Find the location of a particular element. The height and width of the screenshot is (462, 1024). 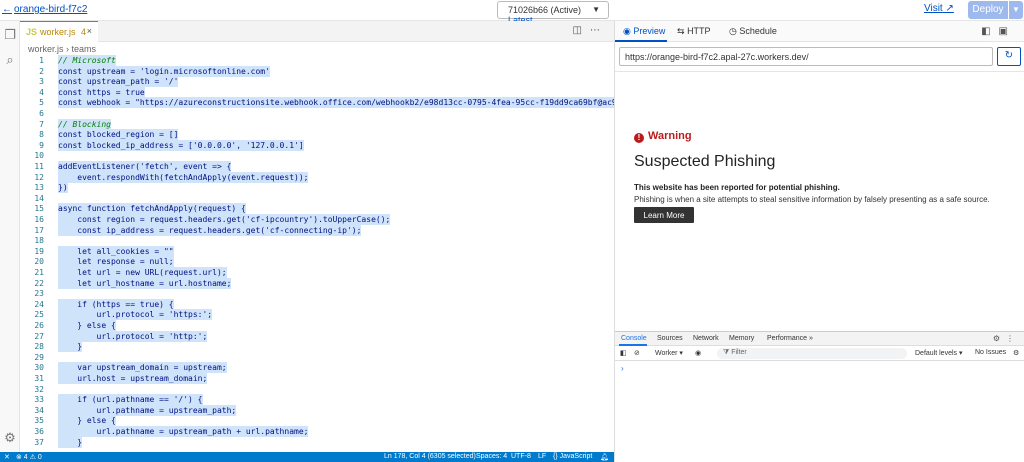

code-line: 19 let all_cookies = "" is located at coordinates (317, 251).